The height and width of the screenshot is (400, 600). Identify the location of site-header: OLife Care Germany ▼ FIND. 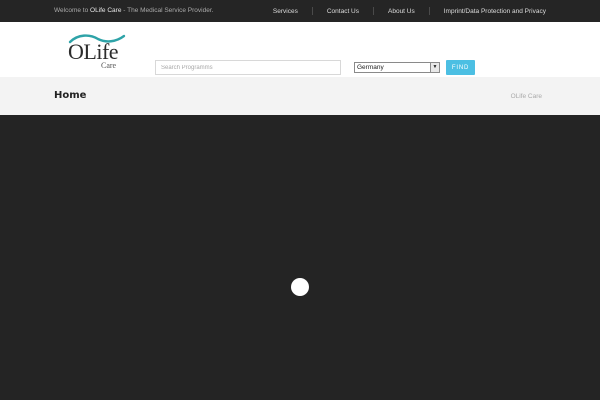
(300, 49).